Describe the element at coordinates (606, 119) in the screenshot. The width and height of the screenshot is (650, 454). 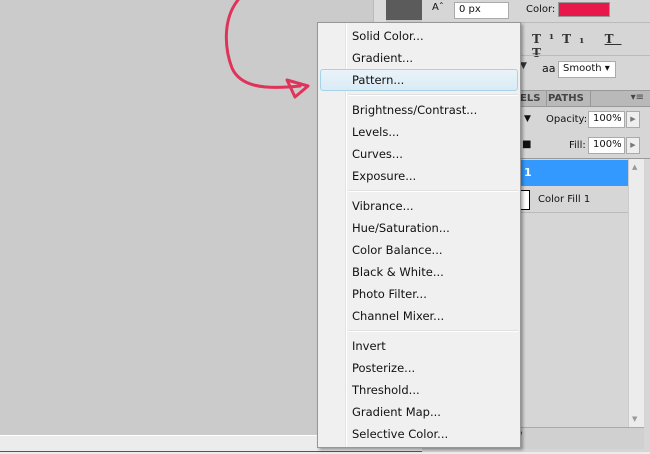
I see `opacity-input: 100%` at that location.